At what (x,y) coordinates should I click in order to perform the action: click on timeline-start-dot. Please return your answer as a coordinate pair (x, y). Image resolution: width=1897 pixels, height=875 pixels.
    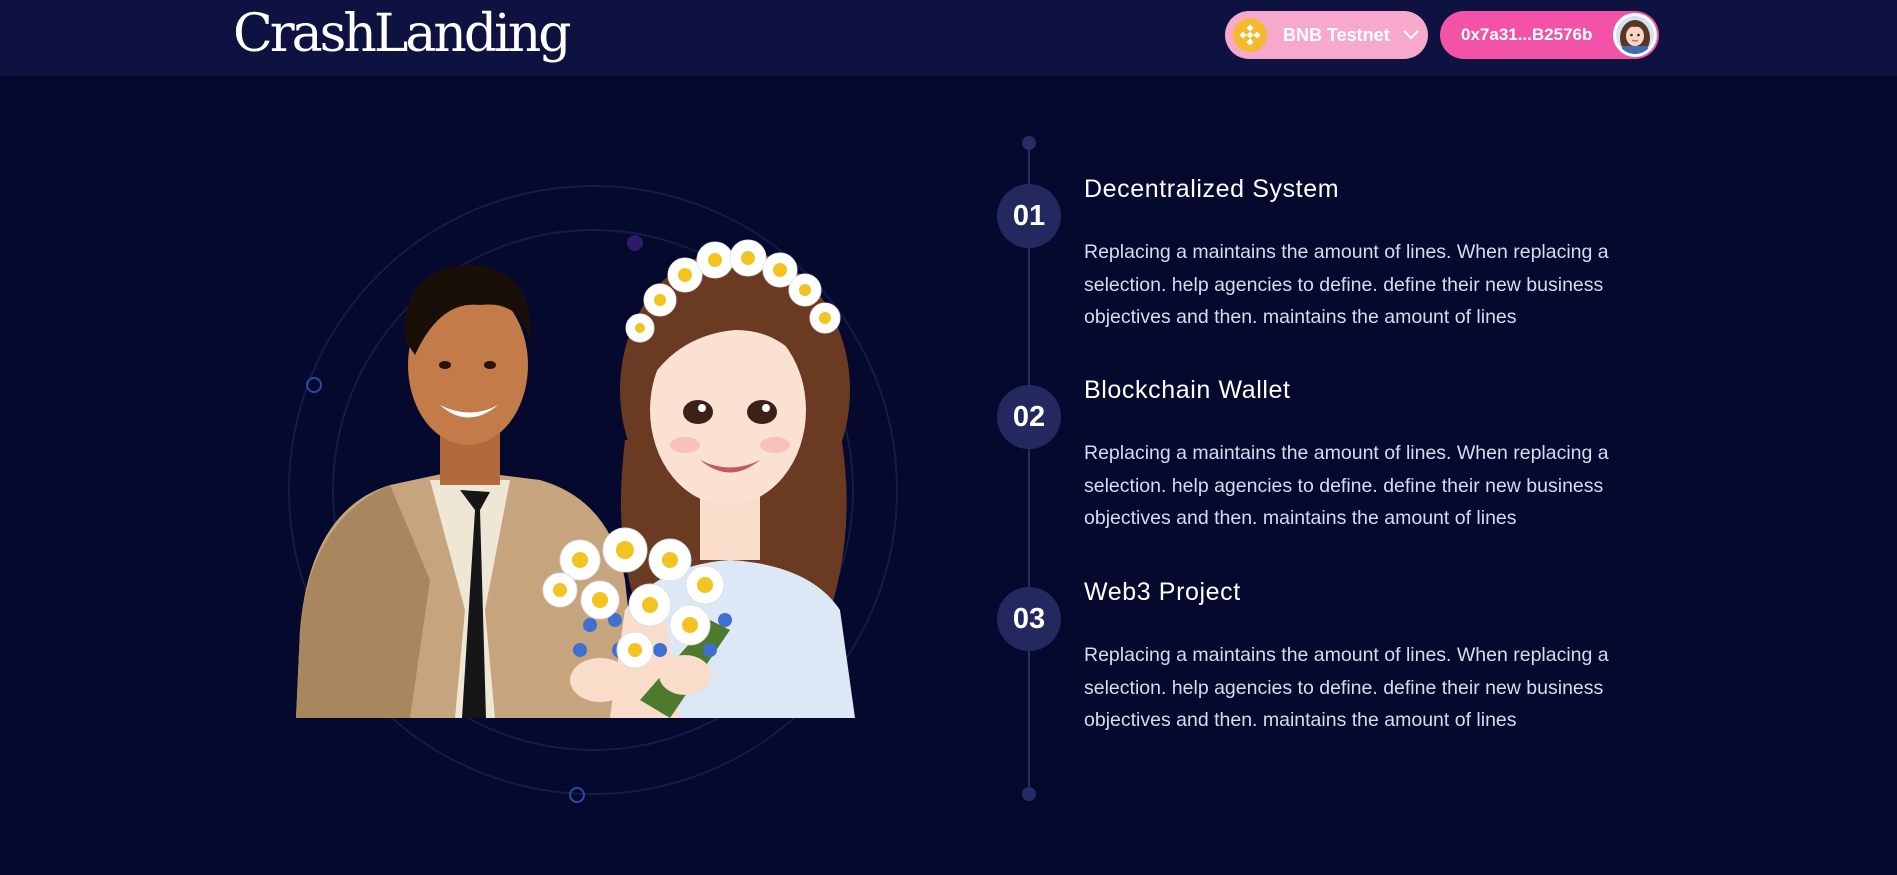
    Looking at the image, I should click on (1029, 143).